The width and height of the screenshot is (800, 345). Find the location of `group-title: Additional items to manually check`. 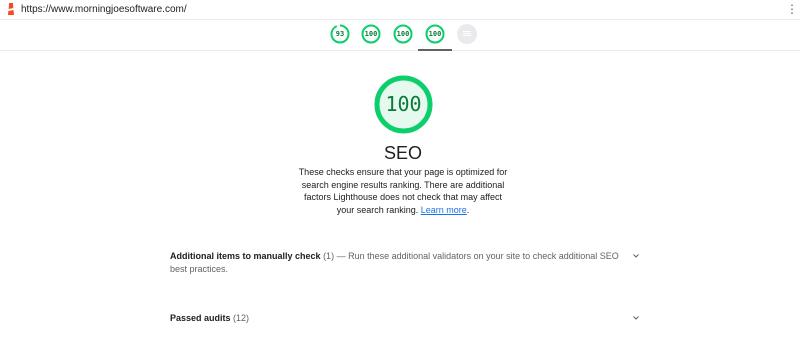

group-title: Additional items to manually check is located at coordinates (245, 256).